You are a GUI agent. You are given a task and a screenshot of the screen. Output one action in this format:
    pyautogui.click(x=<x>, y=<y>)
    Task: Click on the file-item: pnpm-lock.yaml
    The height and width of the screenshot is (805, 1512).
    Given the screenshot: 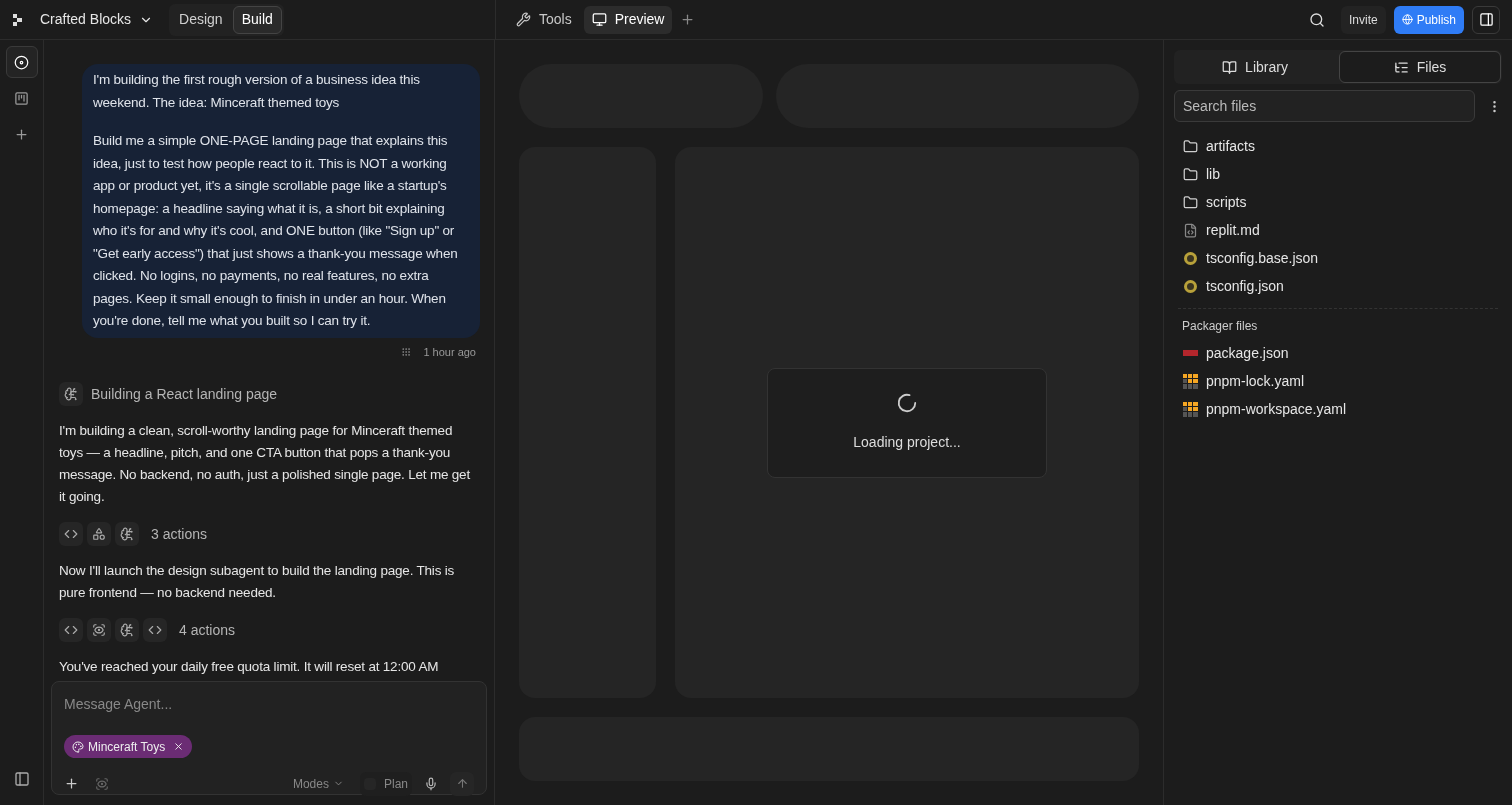 What is the action you would take?
    pyautogui.click(x=1255, y=381)
    